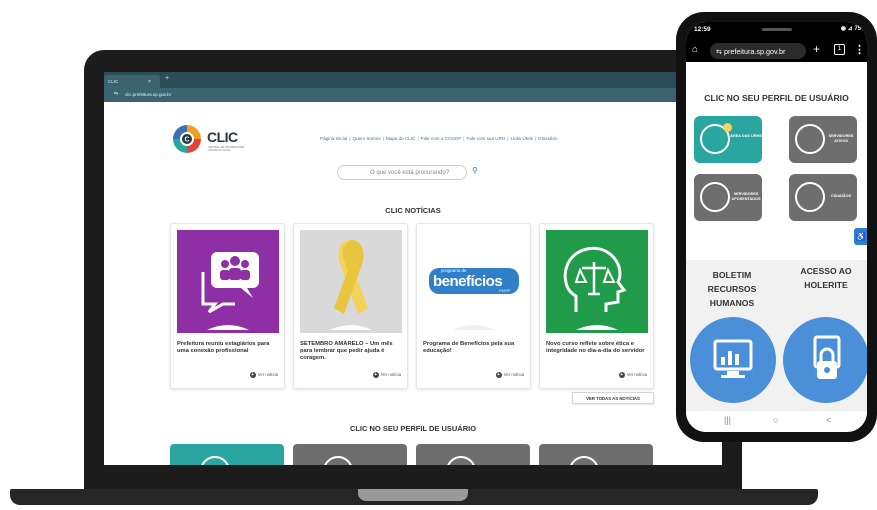 The height and width of the screenshot is (510, 877). I want to click on status-icons: ◉ ⊿ 75, so click(850, 29).